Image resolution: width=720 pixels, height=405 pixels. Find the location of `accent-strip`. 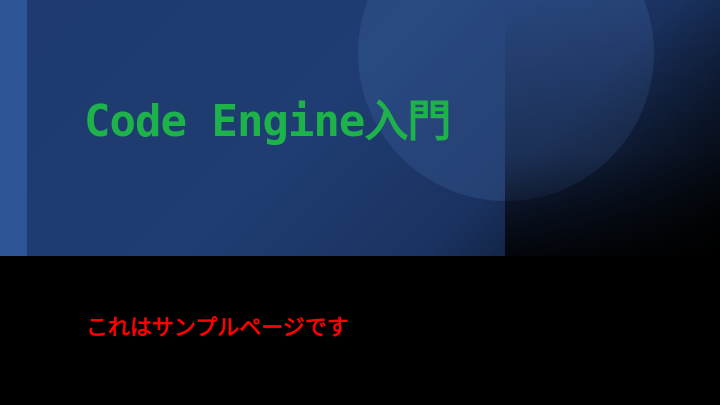

accent-strip is located at coordinates (13, 128).